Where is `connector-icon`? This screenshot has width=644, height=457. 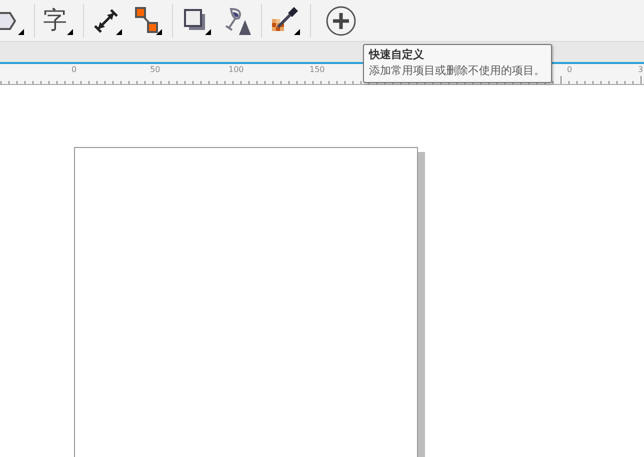 connector-icon is located at coordinates (148, 20).